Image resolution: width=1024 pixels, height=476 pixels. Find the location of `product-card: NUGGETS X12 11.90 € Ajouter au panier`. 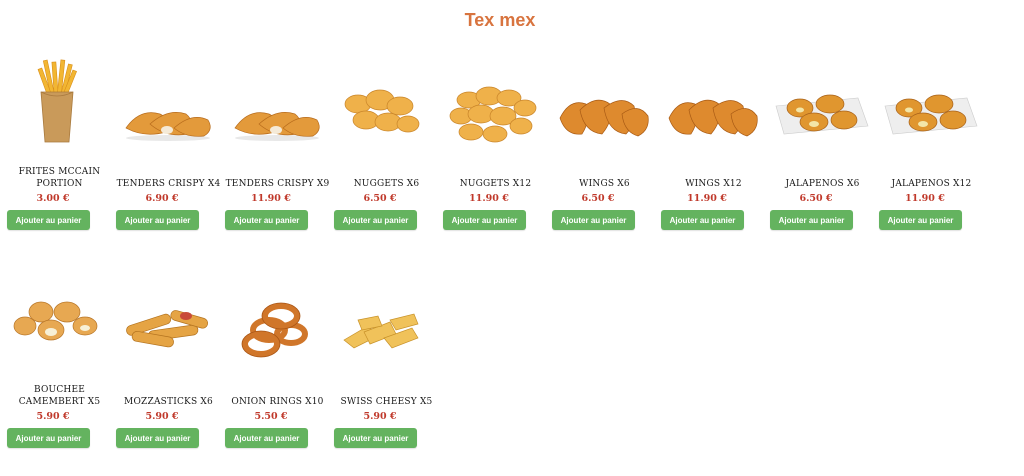

product-card: NUGGETS X12 11.90 € Ajouter au panier is located at coordinates (495, 158).